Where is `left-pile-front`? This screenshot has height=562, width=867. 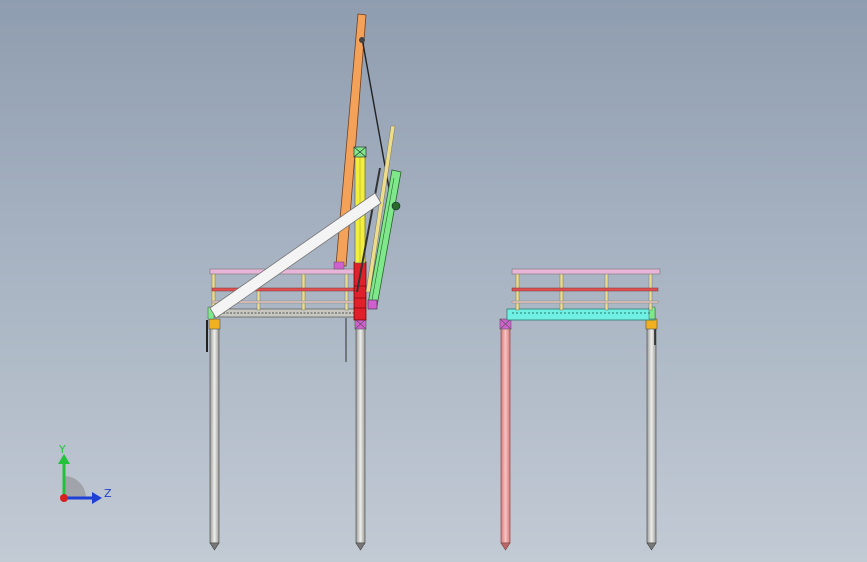 left-pile-front is located at coordinates (214, 435).